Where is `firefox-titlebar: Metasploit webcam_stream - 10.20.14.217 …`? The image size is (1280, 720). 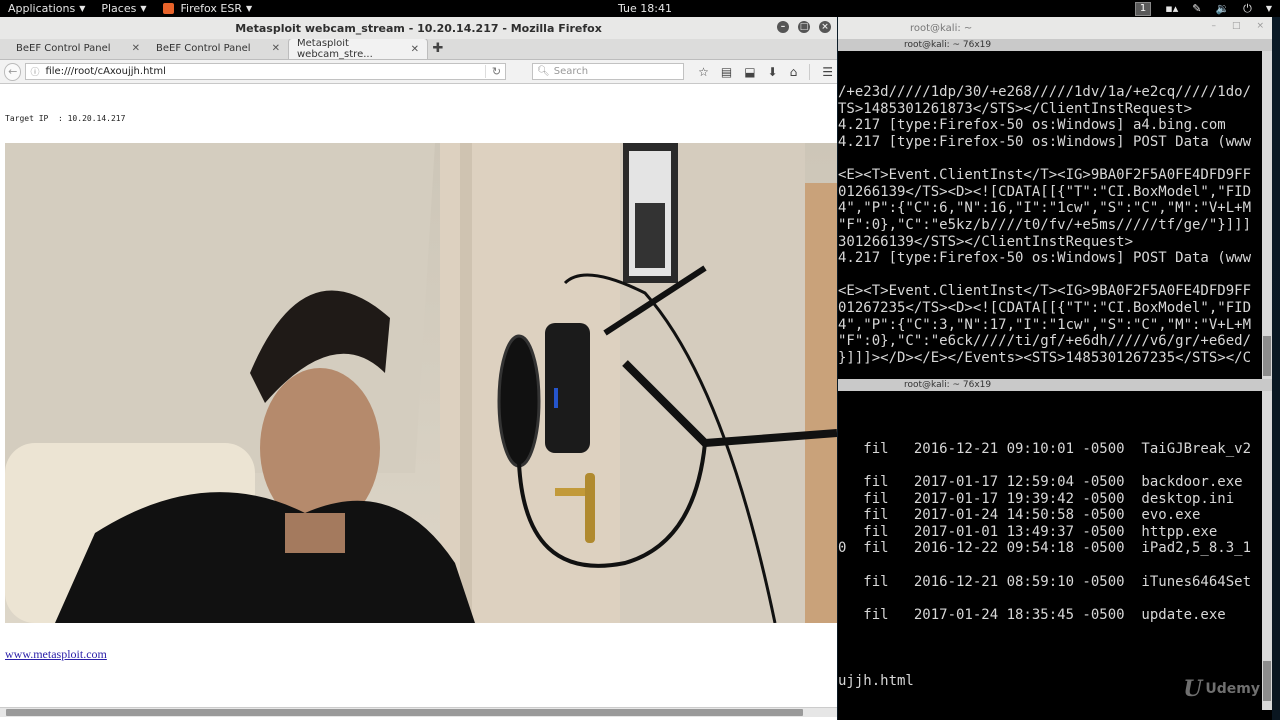 firefox-titlebar: Metasploit webcam_stream - 10.20.14.217 … is located at coordinates (418, 28).